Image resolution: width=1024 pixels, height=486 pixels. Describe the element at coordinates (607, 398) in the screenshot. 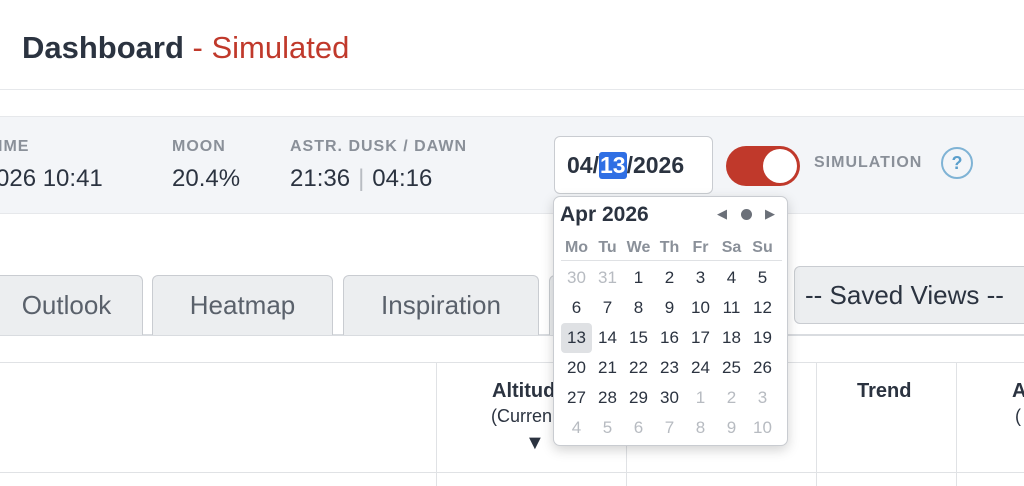

I see `calendar-day: 28` at that location.